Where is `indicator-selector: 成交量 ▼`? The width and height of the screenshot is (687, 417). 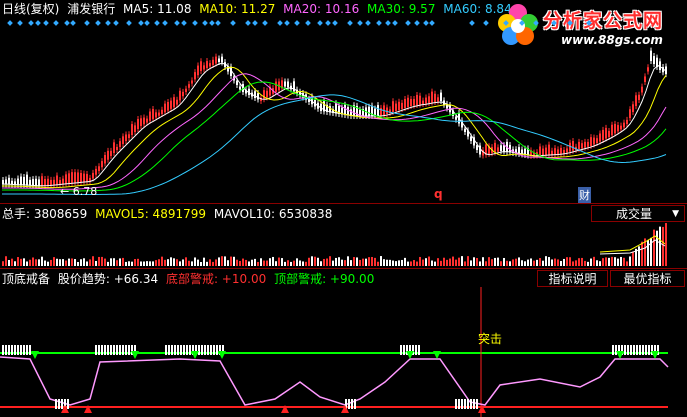
indicator-selector: 成交量 ▼ is located at coordinates (638, 213).